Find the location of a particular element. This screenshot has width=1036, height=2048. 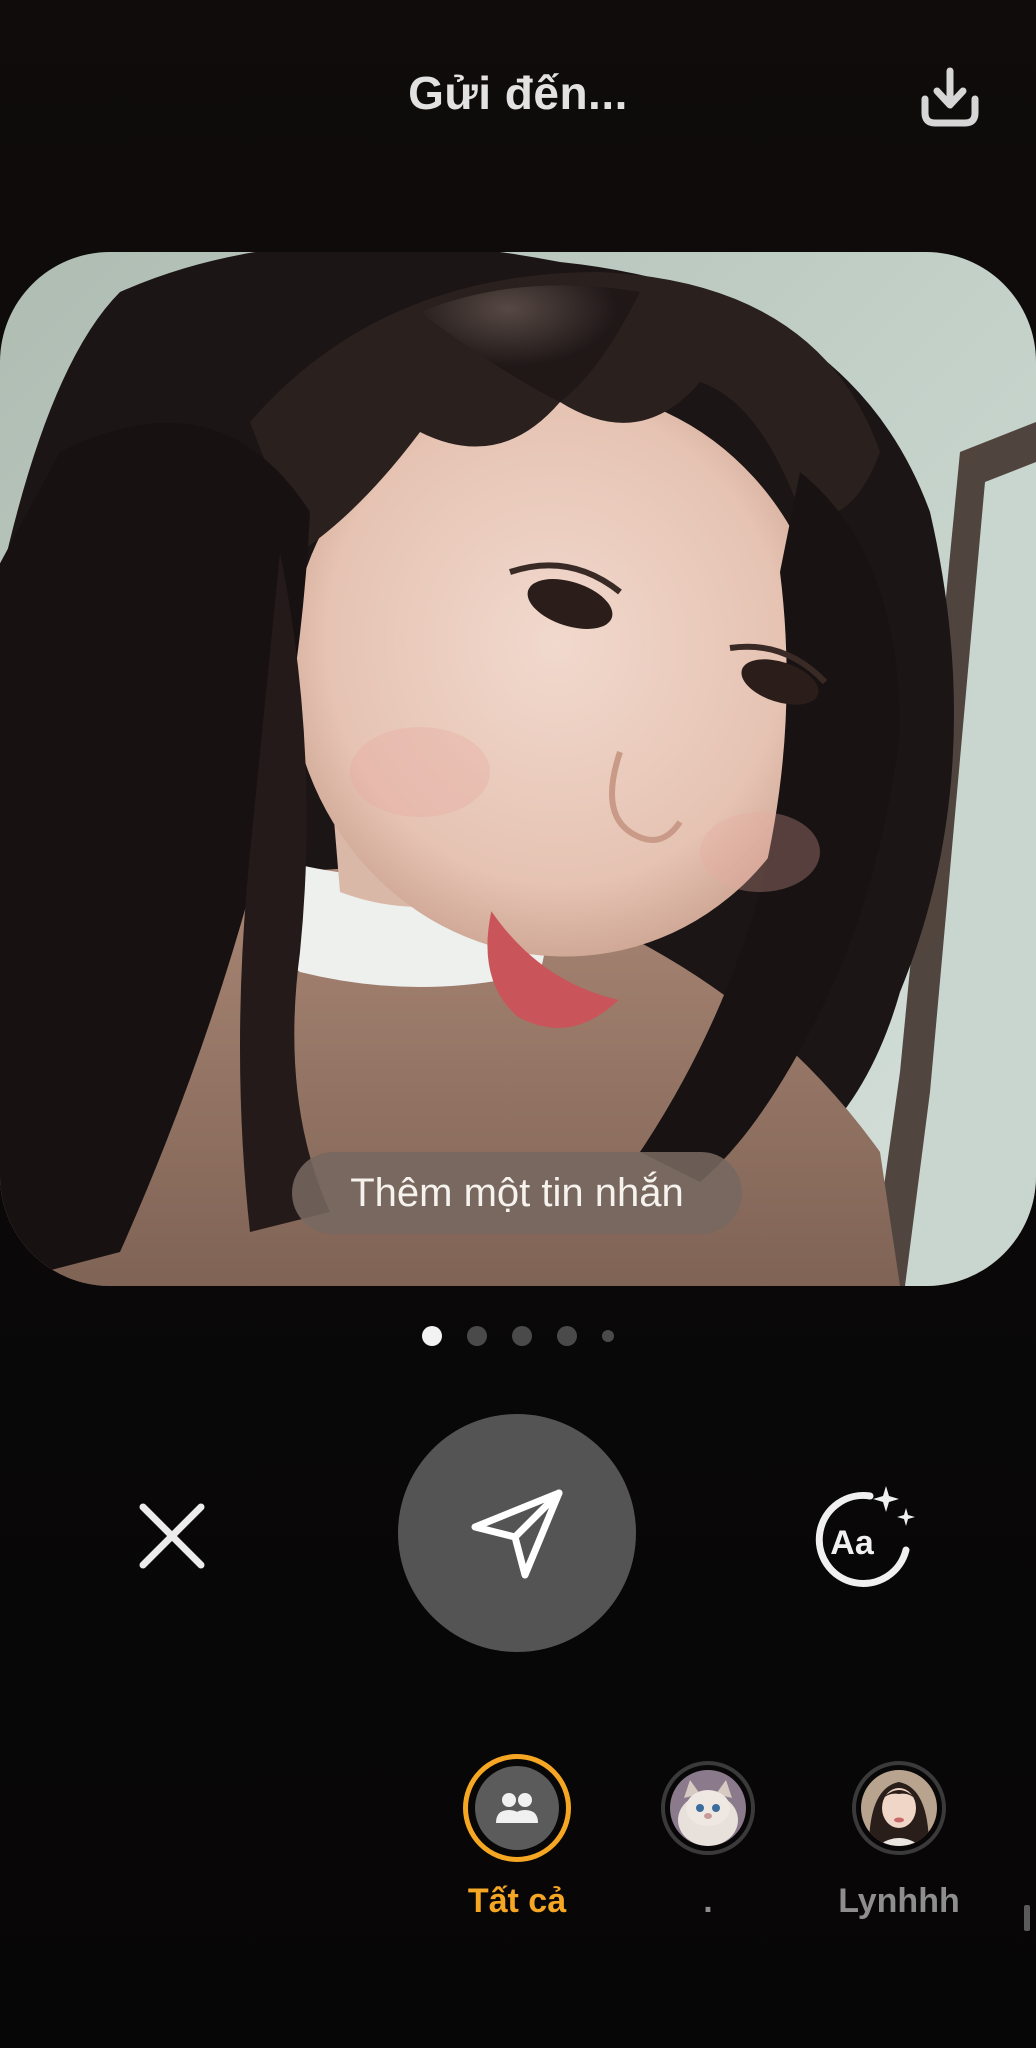

avatar-cat is located at coordinates (708, 1808).